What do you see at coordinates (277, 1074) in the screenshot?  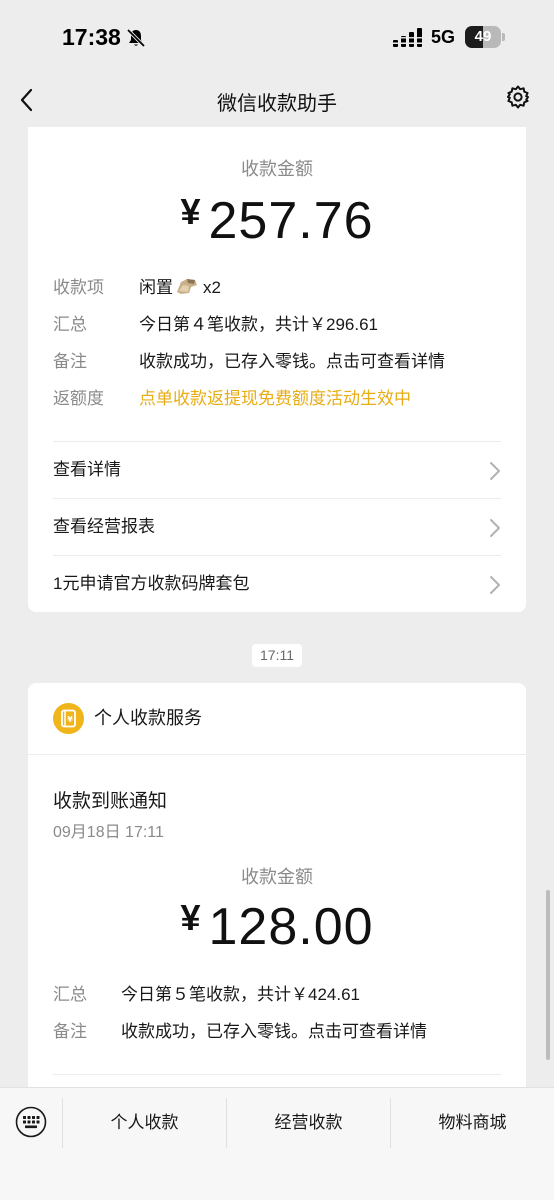 I see `divider` at bounding box center [277, 1074].